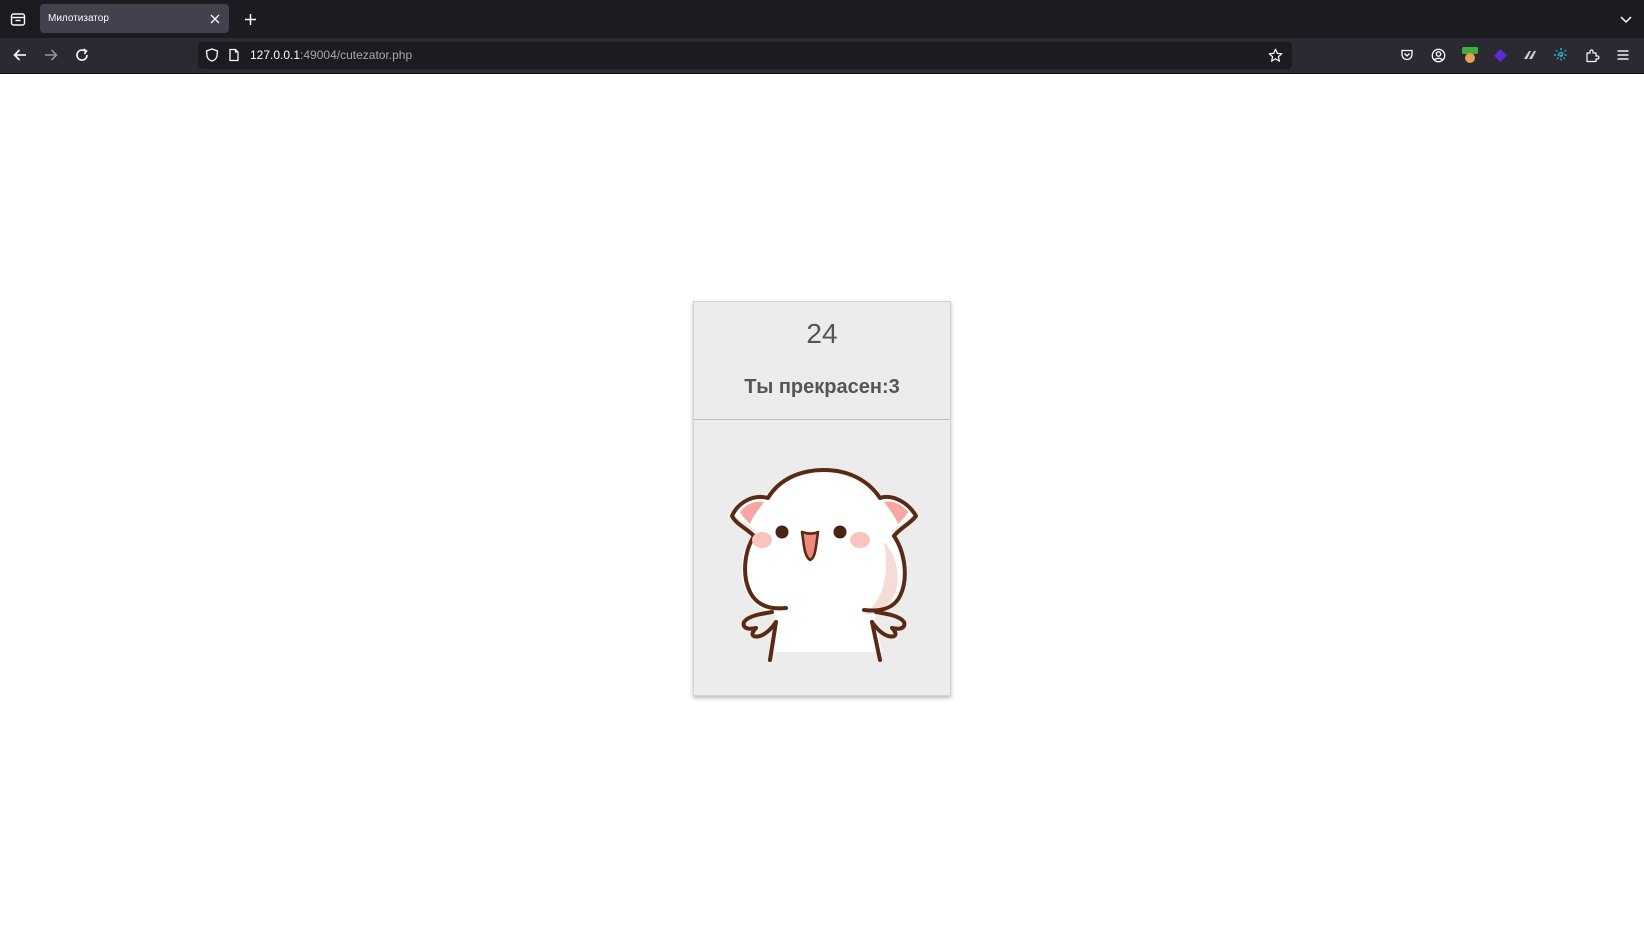  I want to click on shield-icon, so click(212, 55).